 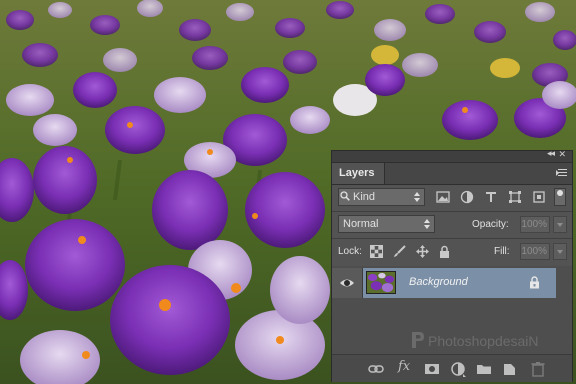 I want to click on fill-field: 100%, so click(x=535, y=251).